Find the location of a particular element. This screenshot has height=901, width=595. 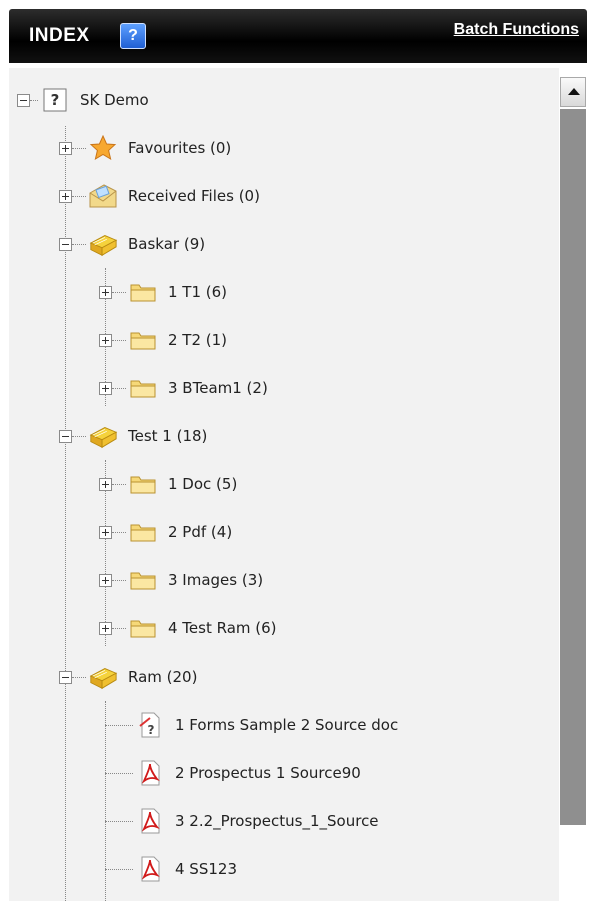

vertical-scrollbar is located at coordinates (573, 489).